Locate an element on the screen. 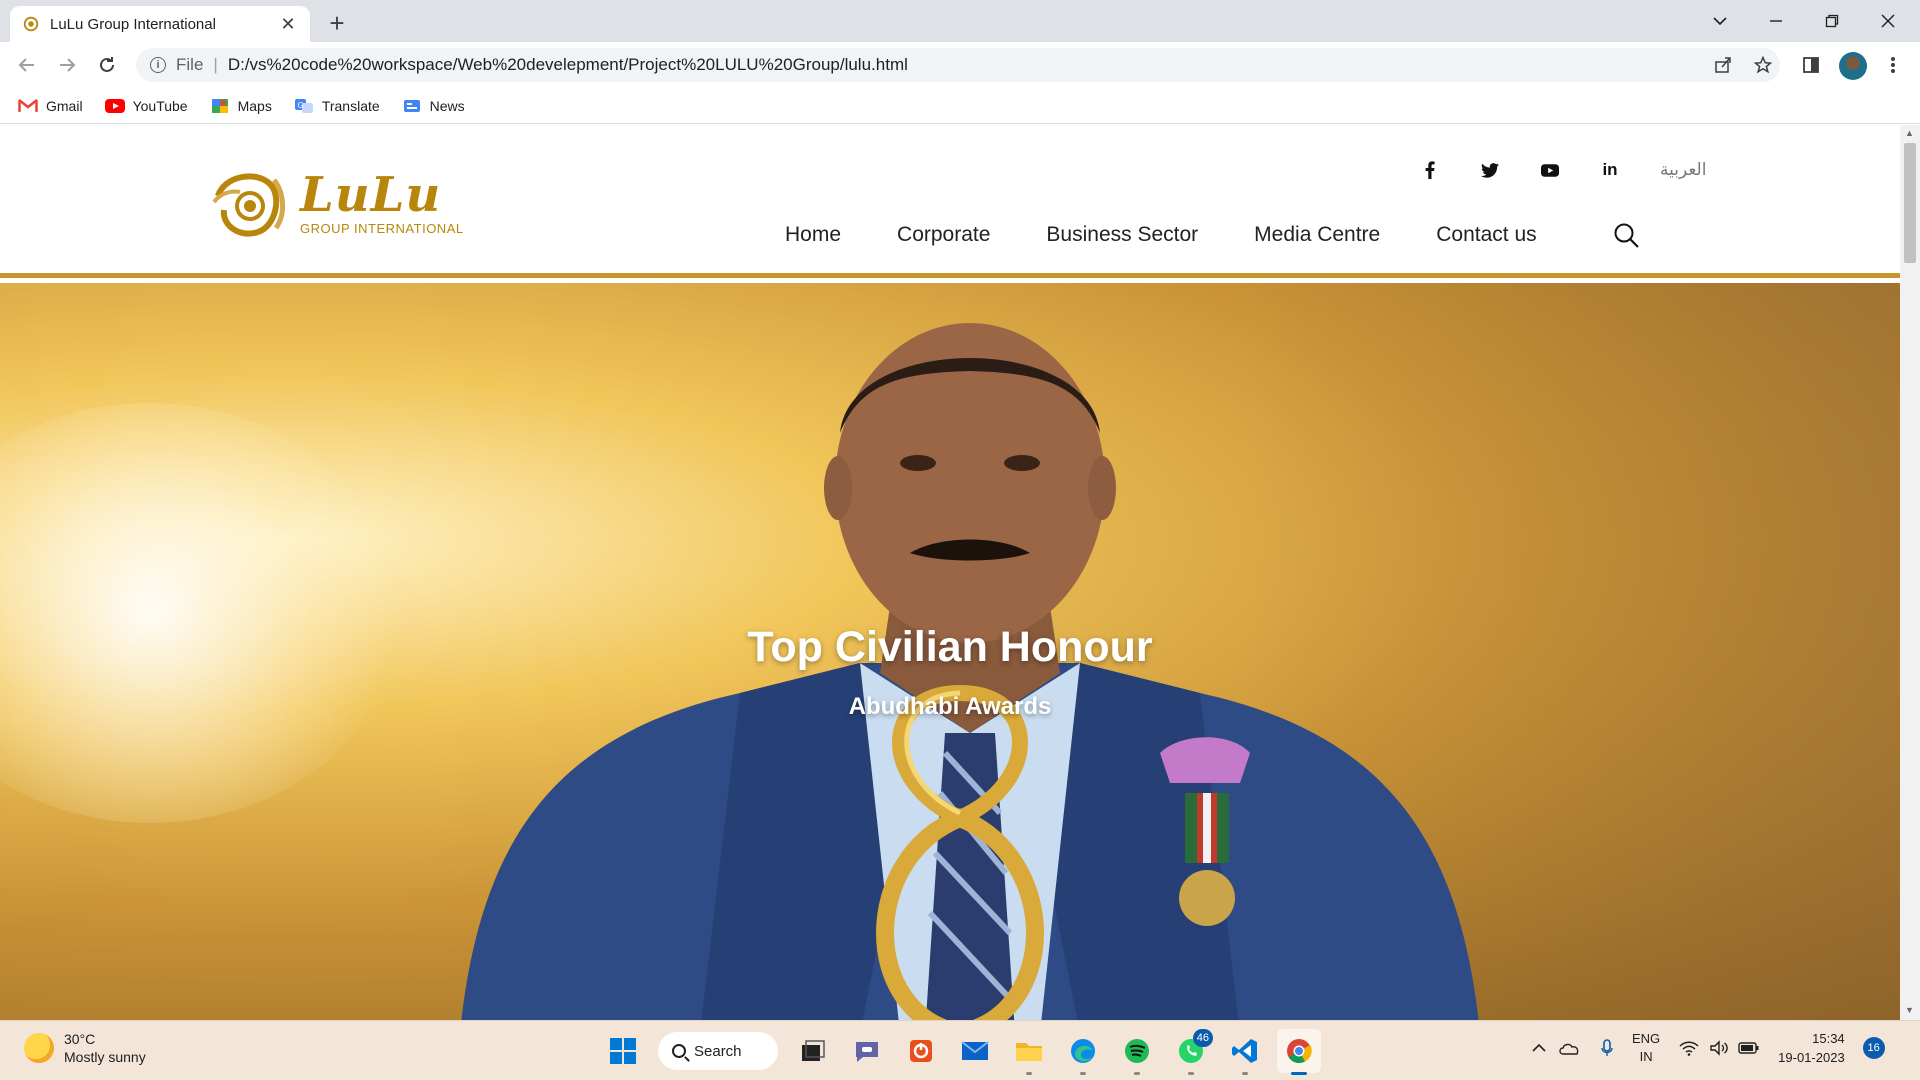  browser-tab: LuLu Group International ✕ is located at coordinates (160, 24).